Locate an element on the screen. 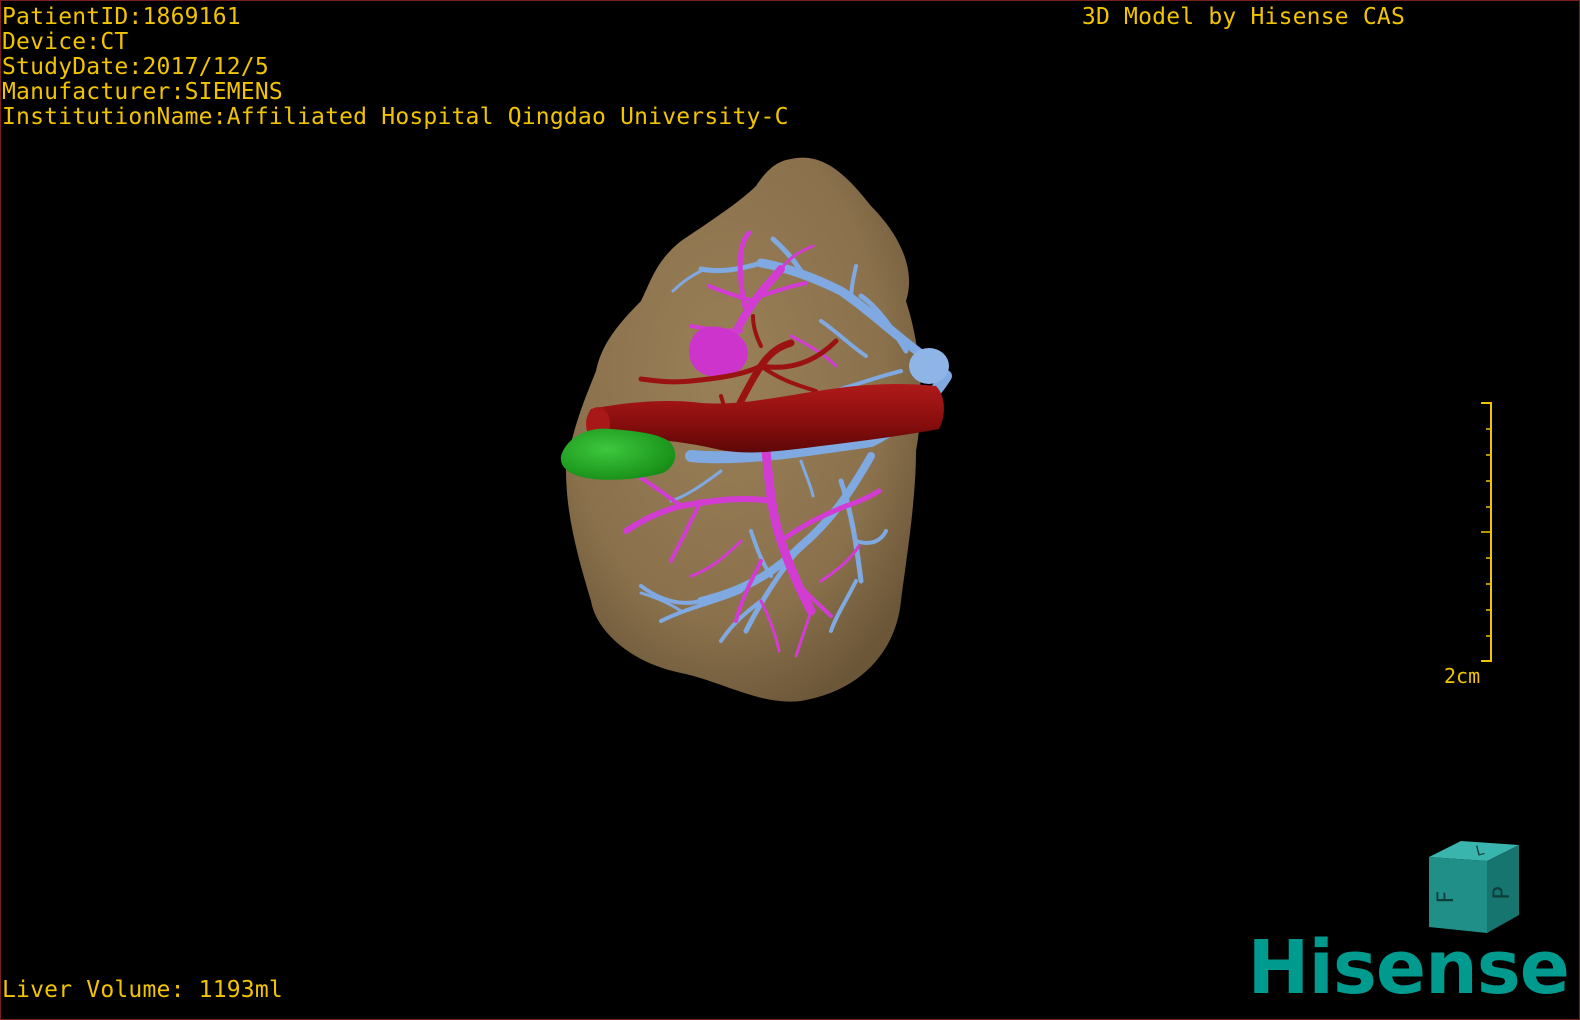 The width and height of the screenshot is (1580, 1020). scale-bar is located at coordinates (1486, 532).